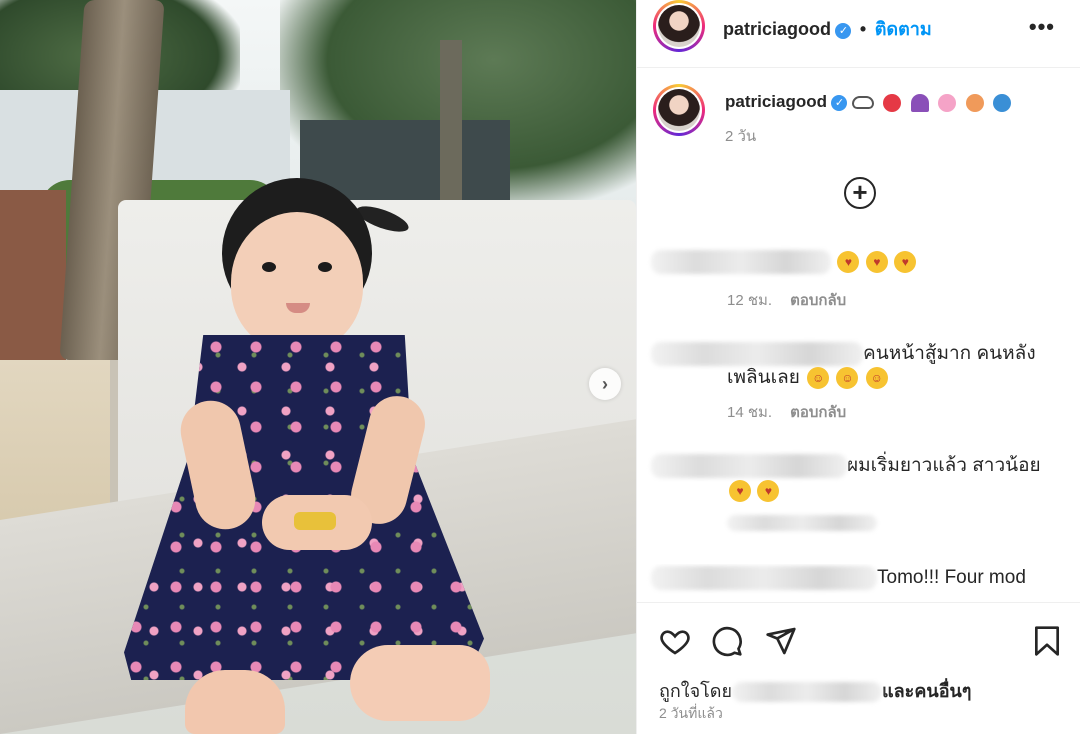 The height and width of the screenshot is (734, 1080). What do you see at coordinates (727, 641) in the screenshot?
I see `comment-icon` at bounding box center [727, 641].